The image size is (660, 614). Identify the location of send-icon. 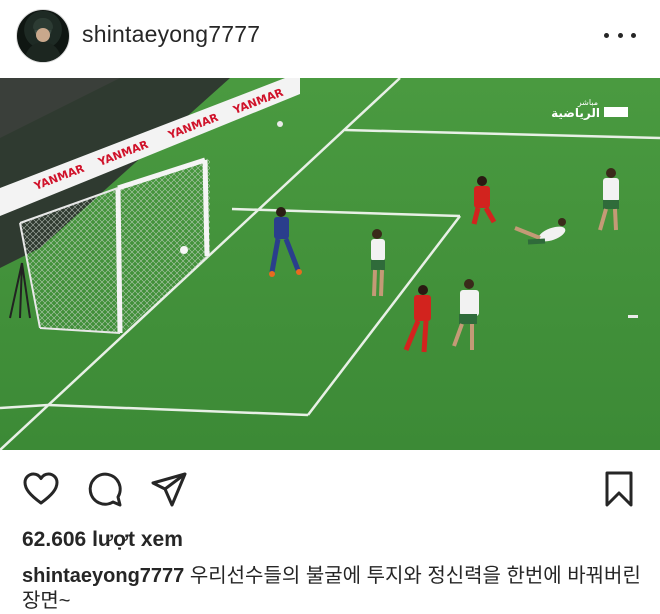
(169, 489).